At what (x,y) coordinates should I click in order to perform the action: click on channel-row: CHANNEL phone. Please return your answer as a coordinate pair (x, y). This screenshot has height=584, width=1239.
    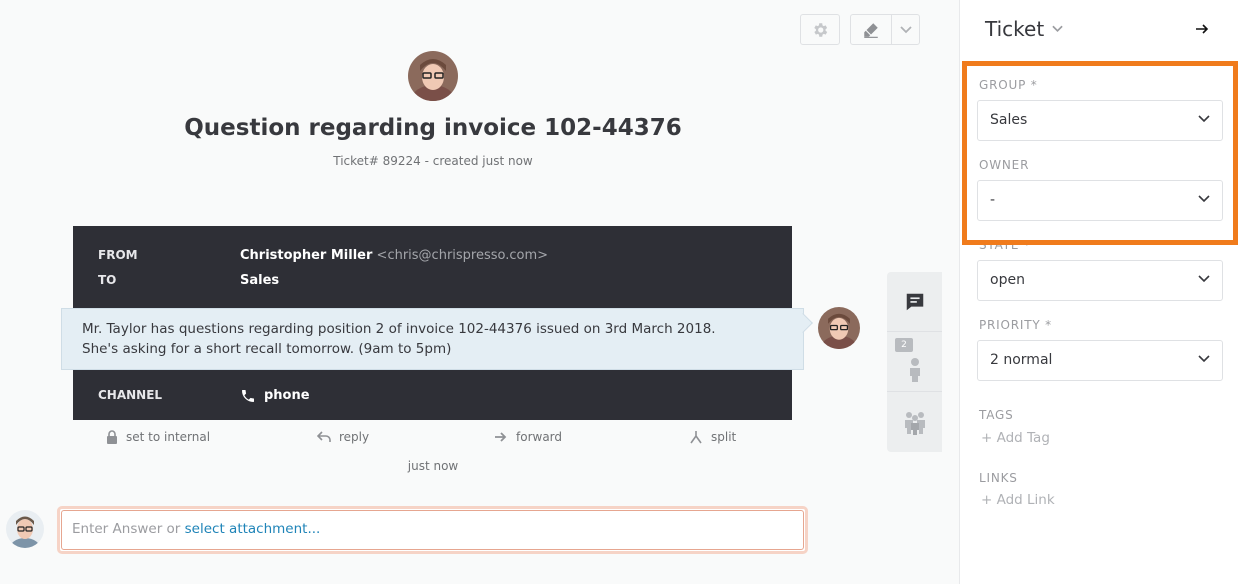
    Looking at the image, I should click on (204, 396).